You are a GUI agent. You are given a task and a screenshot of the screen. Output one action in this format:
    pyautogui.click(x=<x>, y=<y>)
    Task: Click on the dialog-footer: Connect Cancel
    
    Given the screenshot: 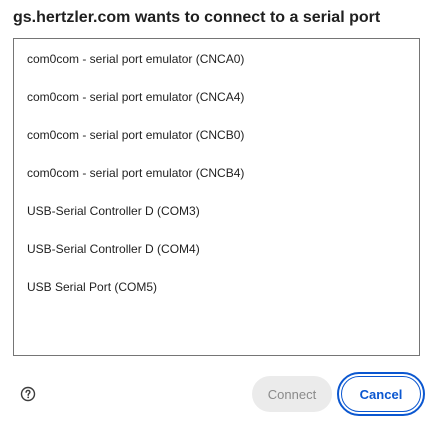 What is the action you would take?
    pyautogui.click(x=217, y=394)
    